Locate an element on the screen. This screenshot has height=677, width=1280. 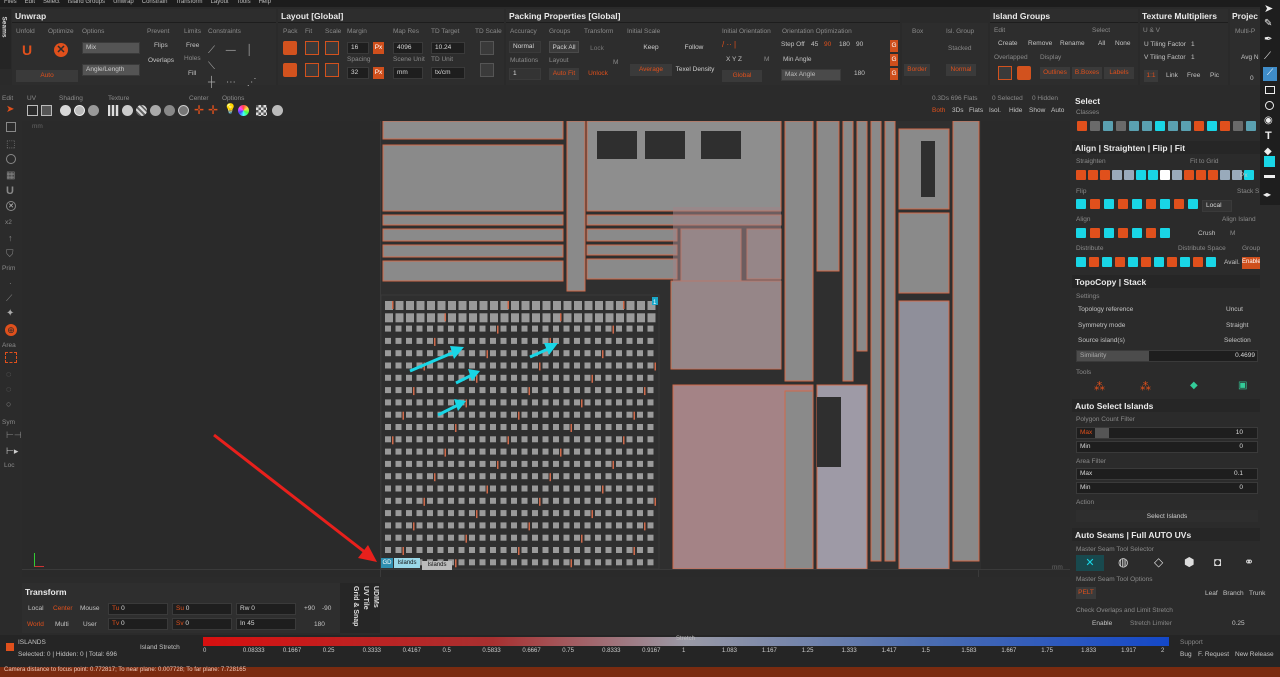
poly-min-slider: Min 0 is located at coordinates (1167, 447).